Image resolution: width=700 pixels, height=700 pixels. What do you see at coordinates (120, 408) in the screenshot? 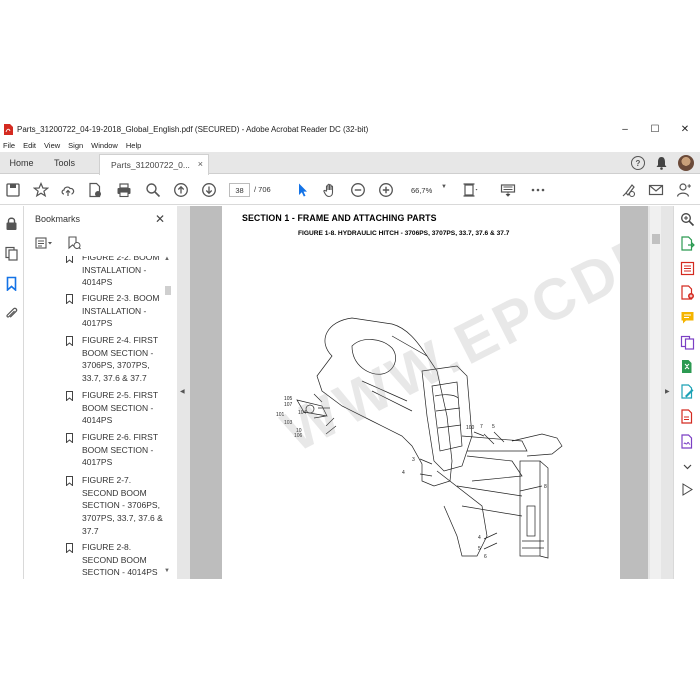
I see `bookmark-label: FIGURE 2-5. FIRST BOOM SECTION - 4014PS` at bounding box center [120, 408].